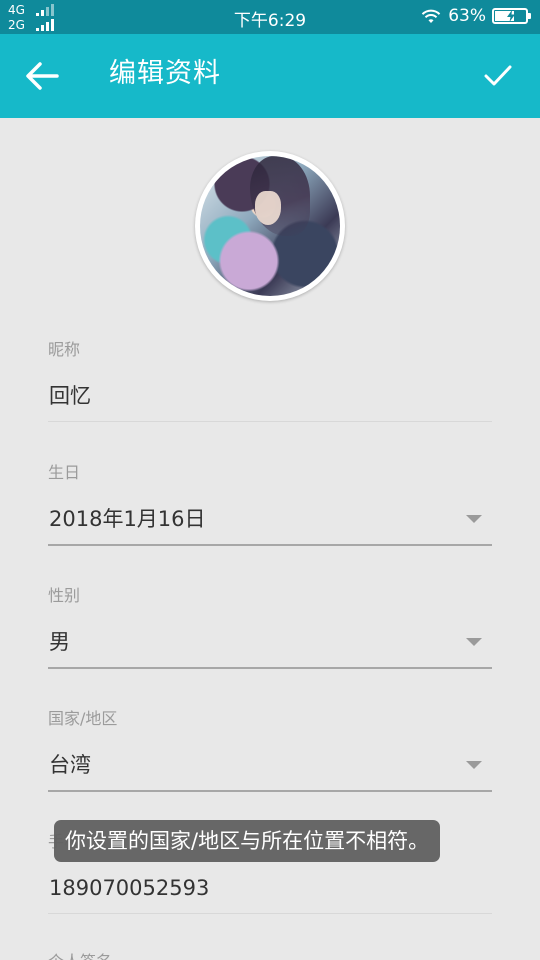 The height and width of the screenshot is (960, 540). I want to click on title-bar: 编辑资料, so click(270, 76).